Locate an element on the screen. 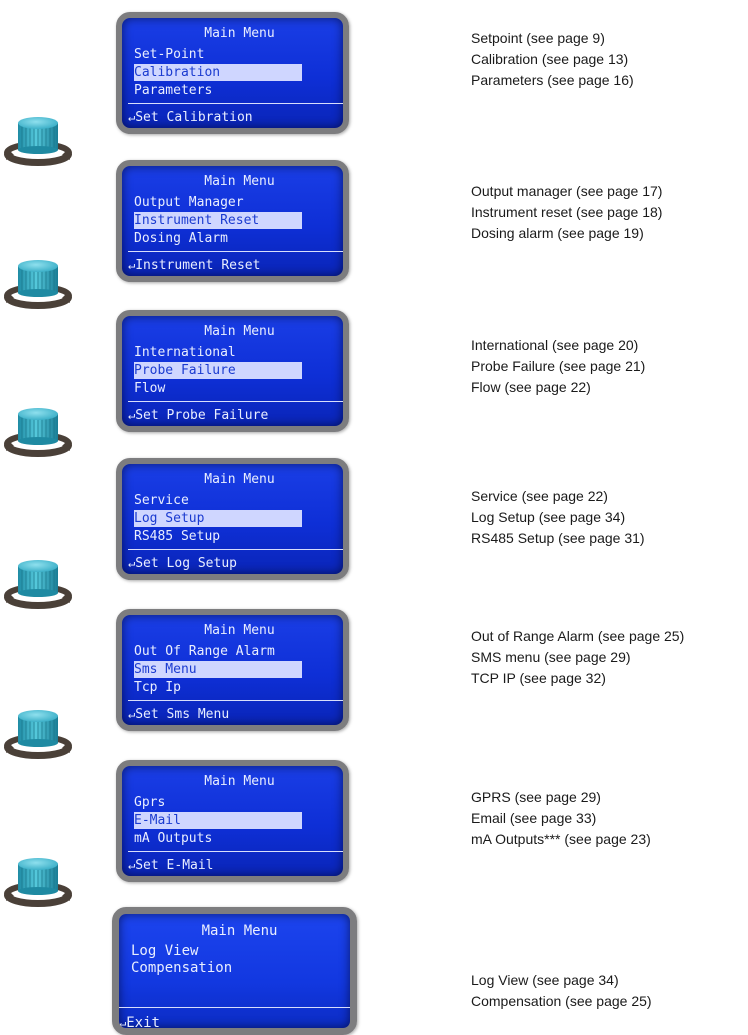 The width and height of the screenshot is (748, 1035). menu-item-dosing-alarm: Dosing Alarm is located at coordinates (218, 238).